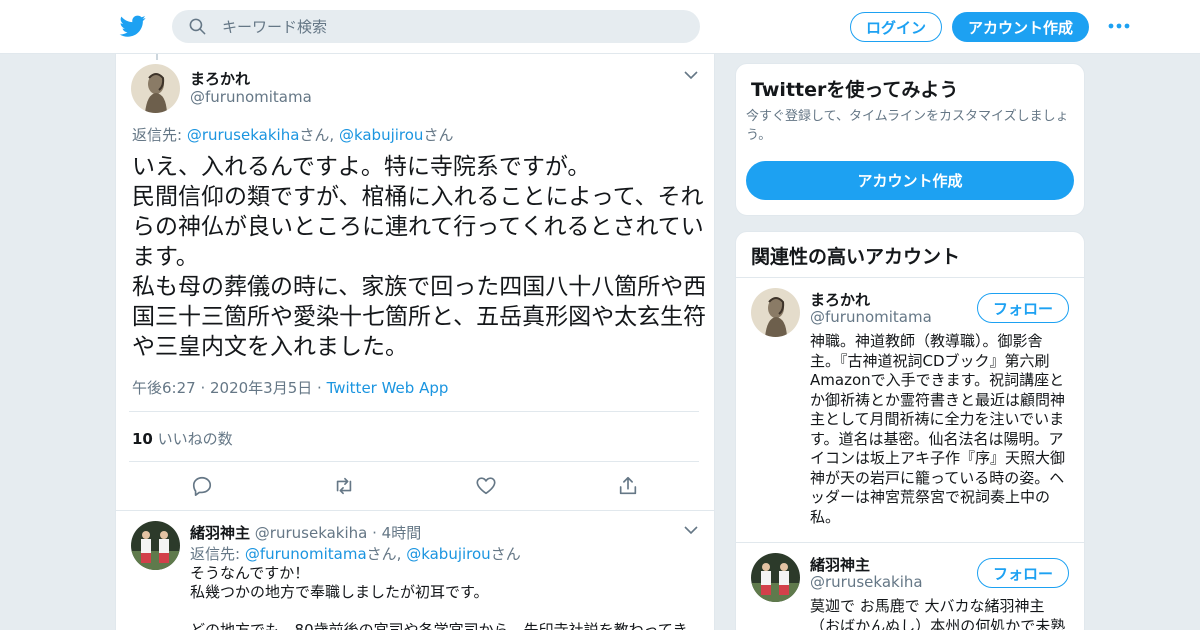 Image resolution: width=1200 pixels, height=630 pixels. Describe the element at coordinates (840, 564) in the screenshot. I see `account-name: 緒羽神主` at that location.